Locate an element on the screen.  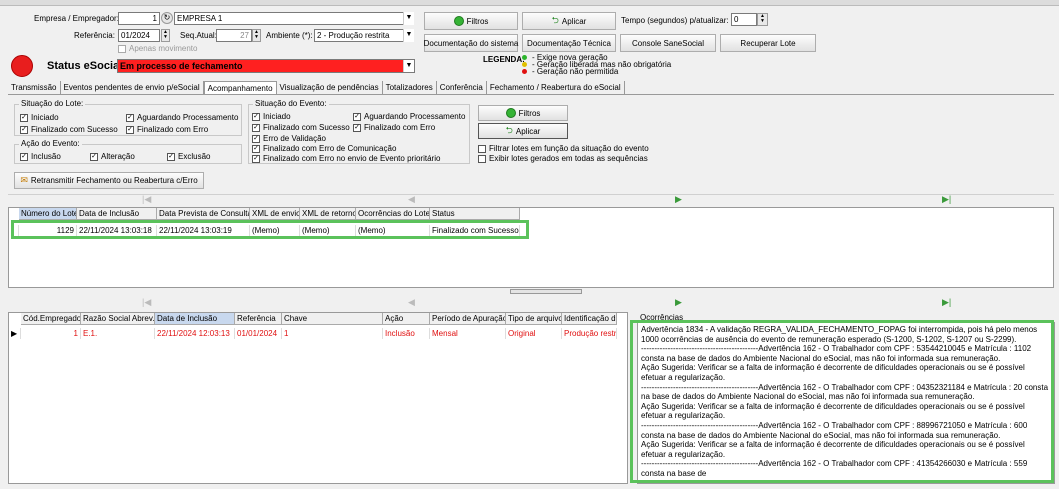
tab-totalizadores: Totalizadores is located at coordinates (410, 87).